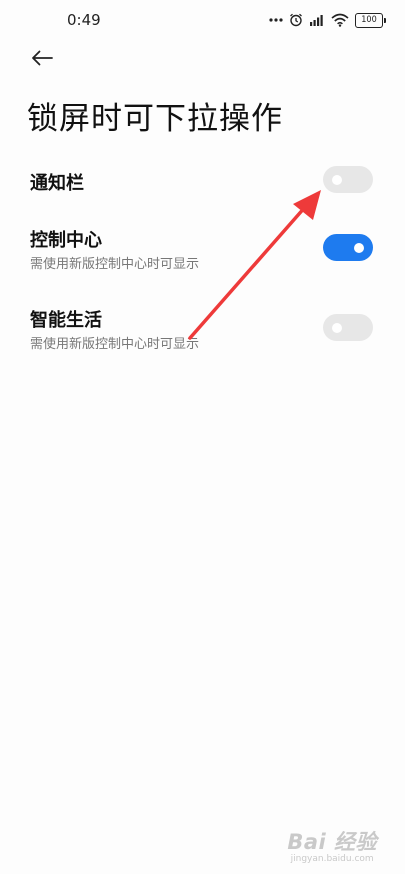  I want to click on setting-title: 智能生活, so click(66, 320).